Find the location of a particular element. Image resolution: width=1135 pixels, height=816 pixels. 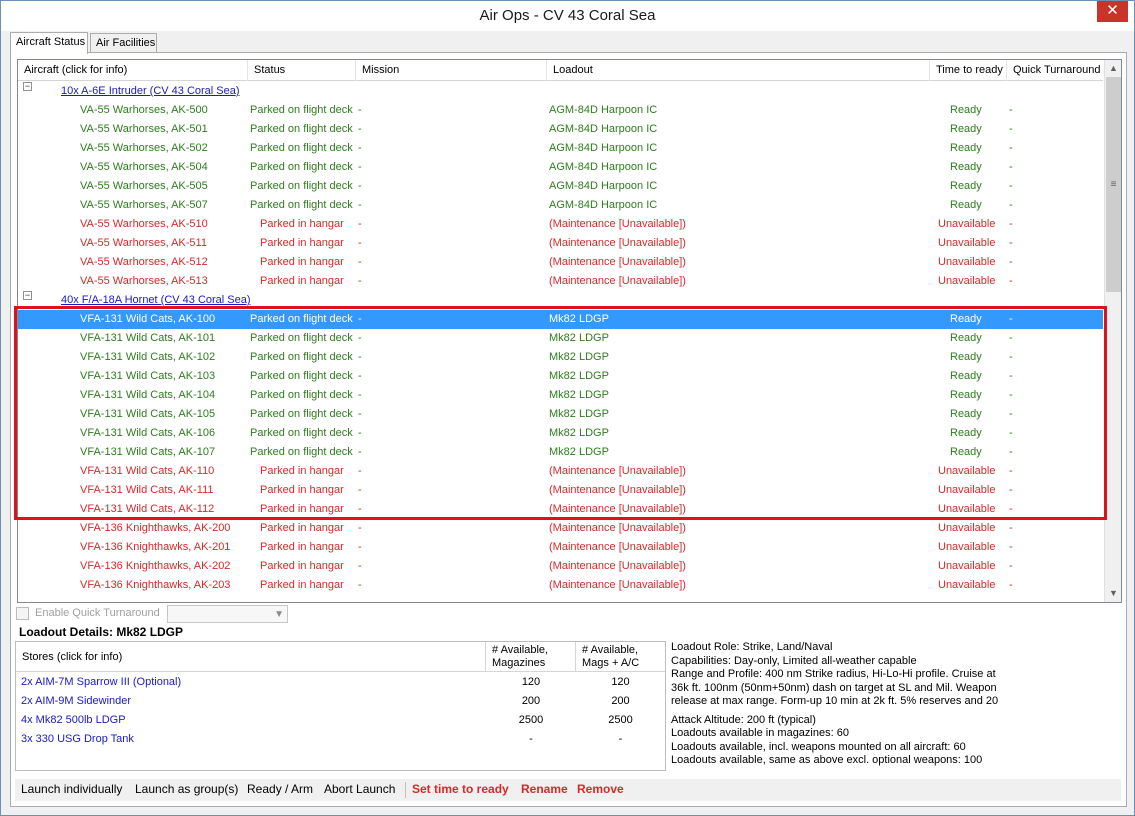

group-row: − 40x F/A-18A Hornet (CV 43 Coral Sea) is located at coordinates (560, 300).